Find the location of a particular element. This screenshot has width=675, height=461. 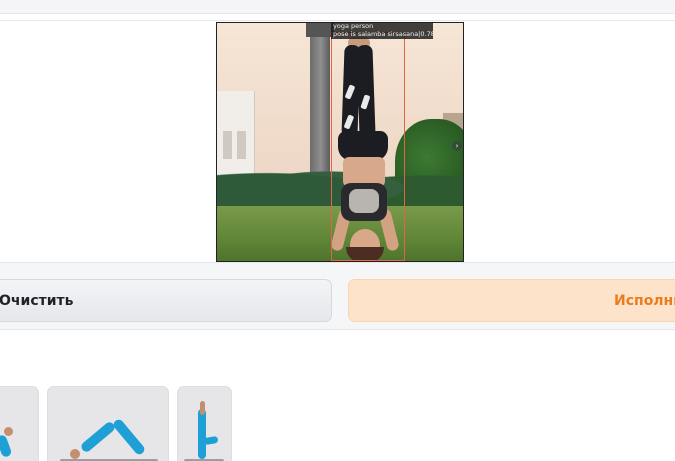

tower-top is located at coordinates (320, 30).